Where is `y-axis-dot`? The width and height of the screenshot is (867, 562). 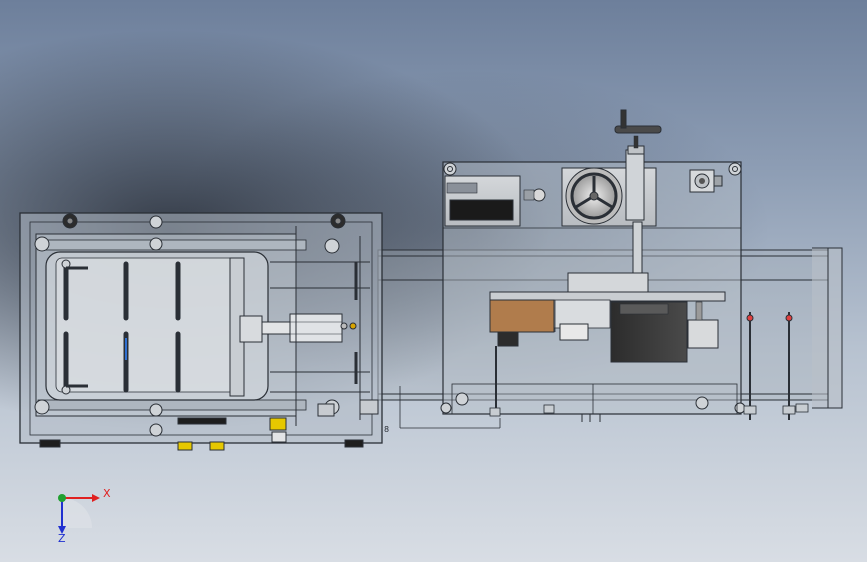
y-axis-dot is located at coordinates (62, 498).